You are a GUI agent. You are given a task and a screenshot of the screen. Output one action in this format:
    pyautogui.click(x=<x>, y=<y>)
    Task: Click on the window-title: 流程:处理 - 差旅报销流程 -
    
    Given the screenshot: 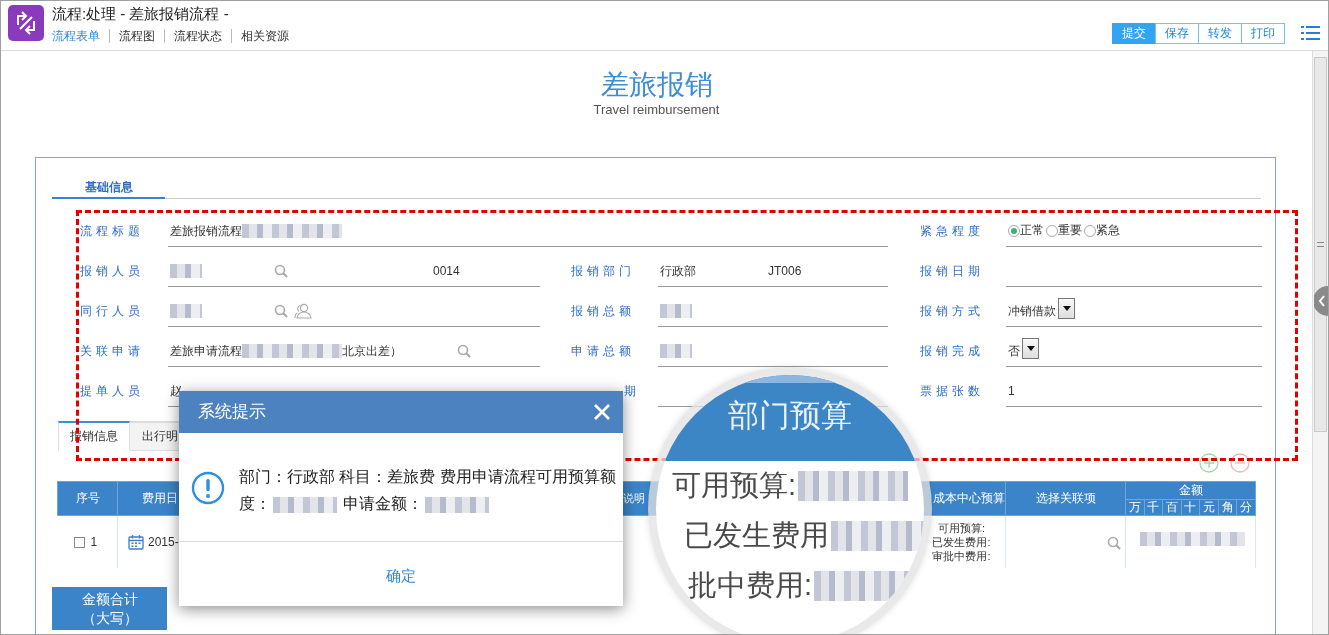 What is the action you would take?
    pyautogui.click(x=141, y=14)
    